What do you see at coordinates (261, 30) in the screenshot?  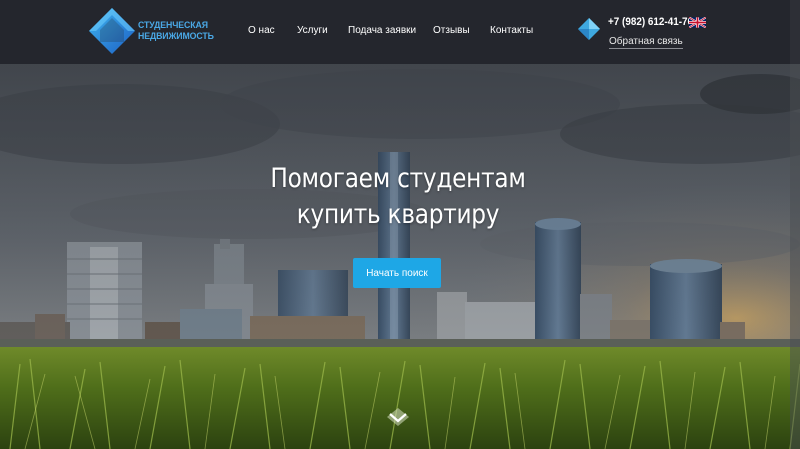 I see `nav-about: О нас` at bounding box center [261, 30].